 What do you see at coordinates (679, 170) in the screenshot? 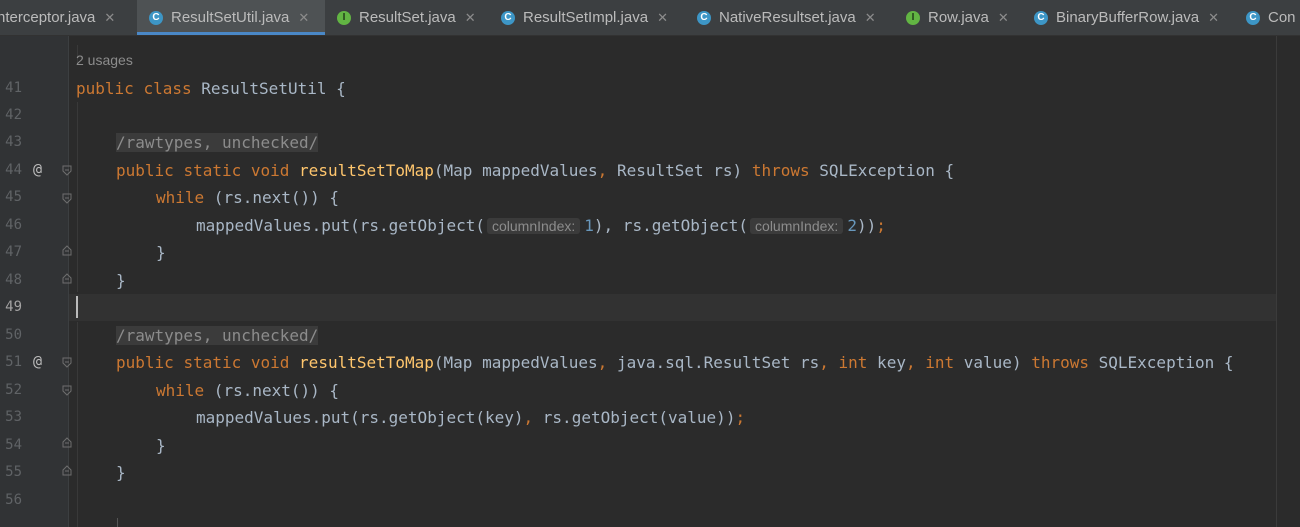
I see `code-text: ResultSet rs)` at bounding box center [679, 170].